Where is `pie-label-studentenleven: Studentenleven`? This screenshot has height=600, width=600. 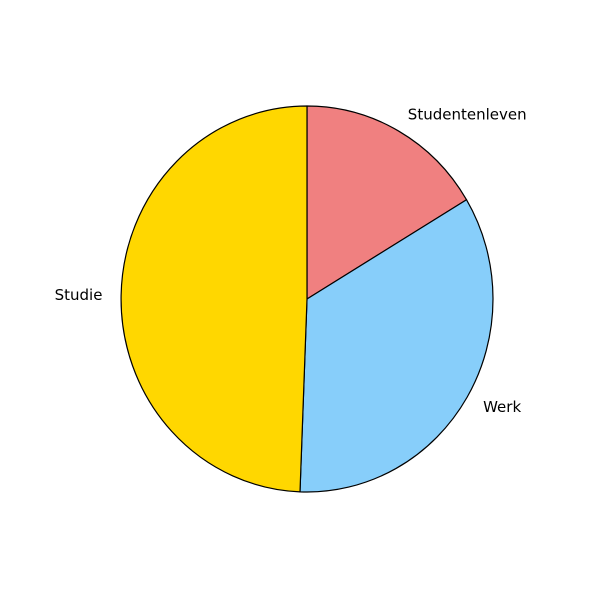
pie-label-studentenleven: Studentenleven is located at coordinates (467, 114).